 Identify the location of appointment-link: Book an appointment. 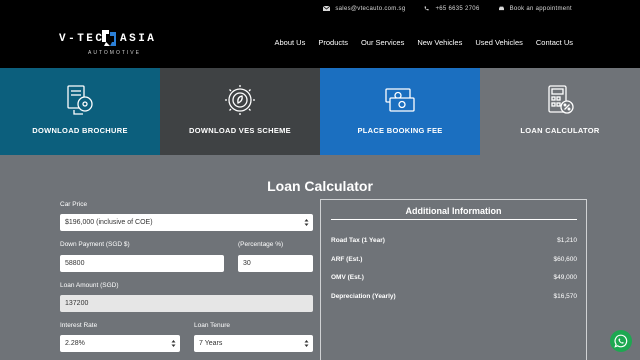
(535, 9).